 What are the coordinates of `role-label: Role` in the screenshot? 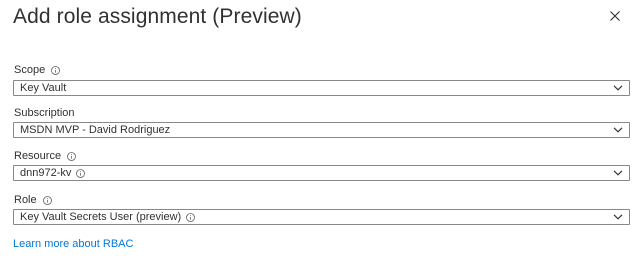 It's located at (33, 200).